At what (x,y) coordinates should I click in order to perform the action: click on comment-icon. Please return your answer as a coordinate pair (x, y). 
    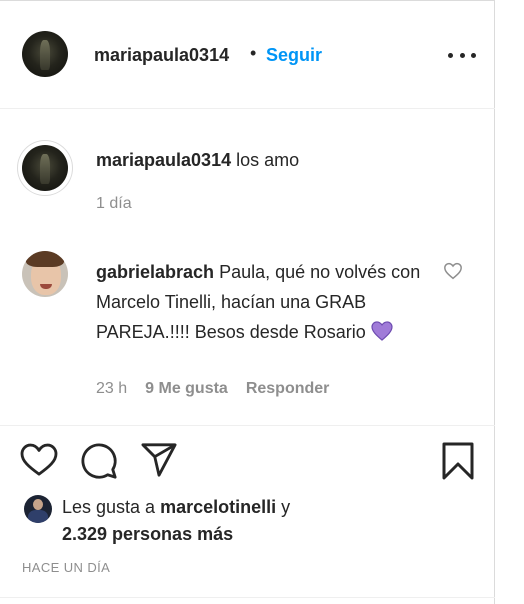
    Looking at the image, I should click on (99, 461).